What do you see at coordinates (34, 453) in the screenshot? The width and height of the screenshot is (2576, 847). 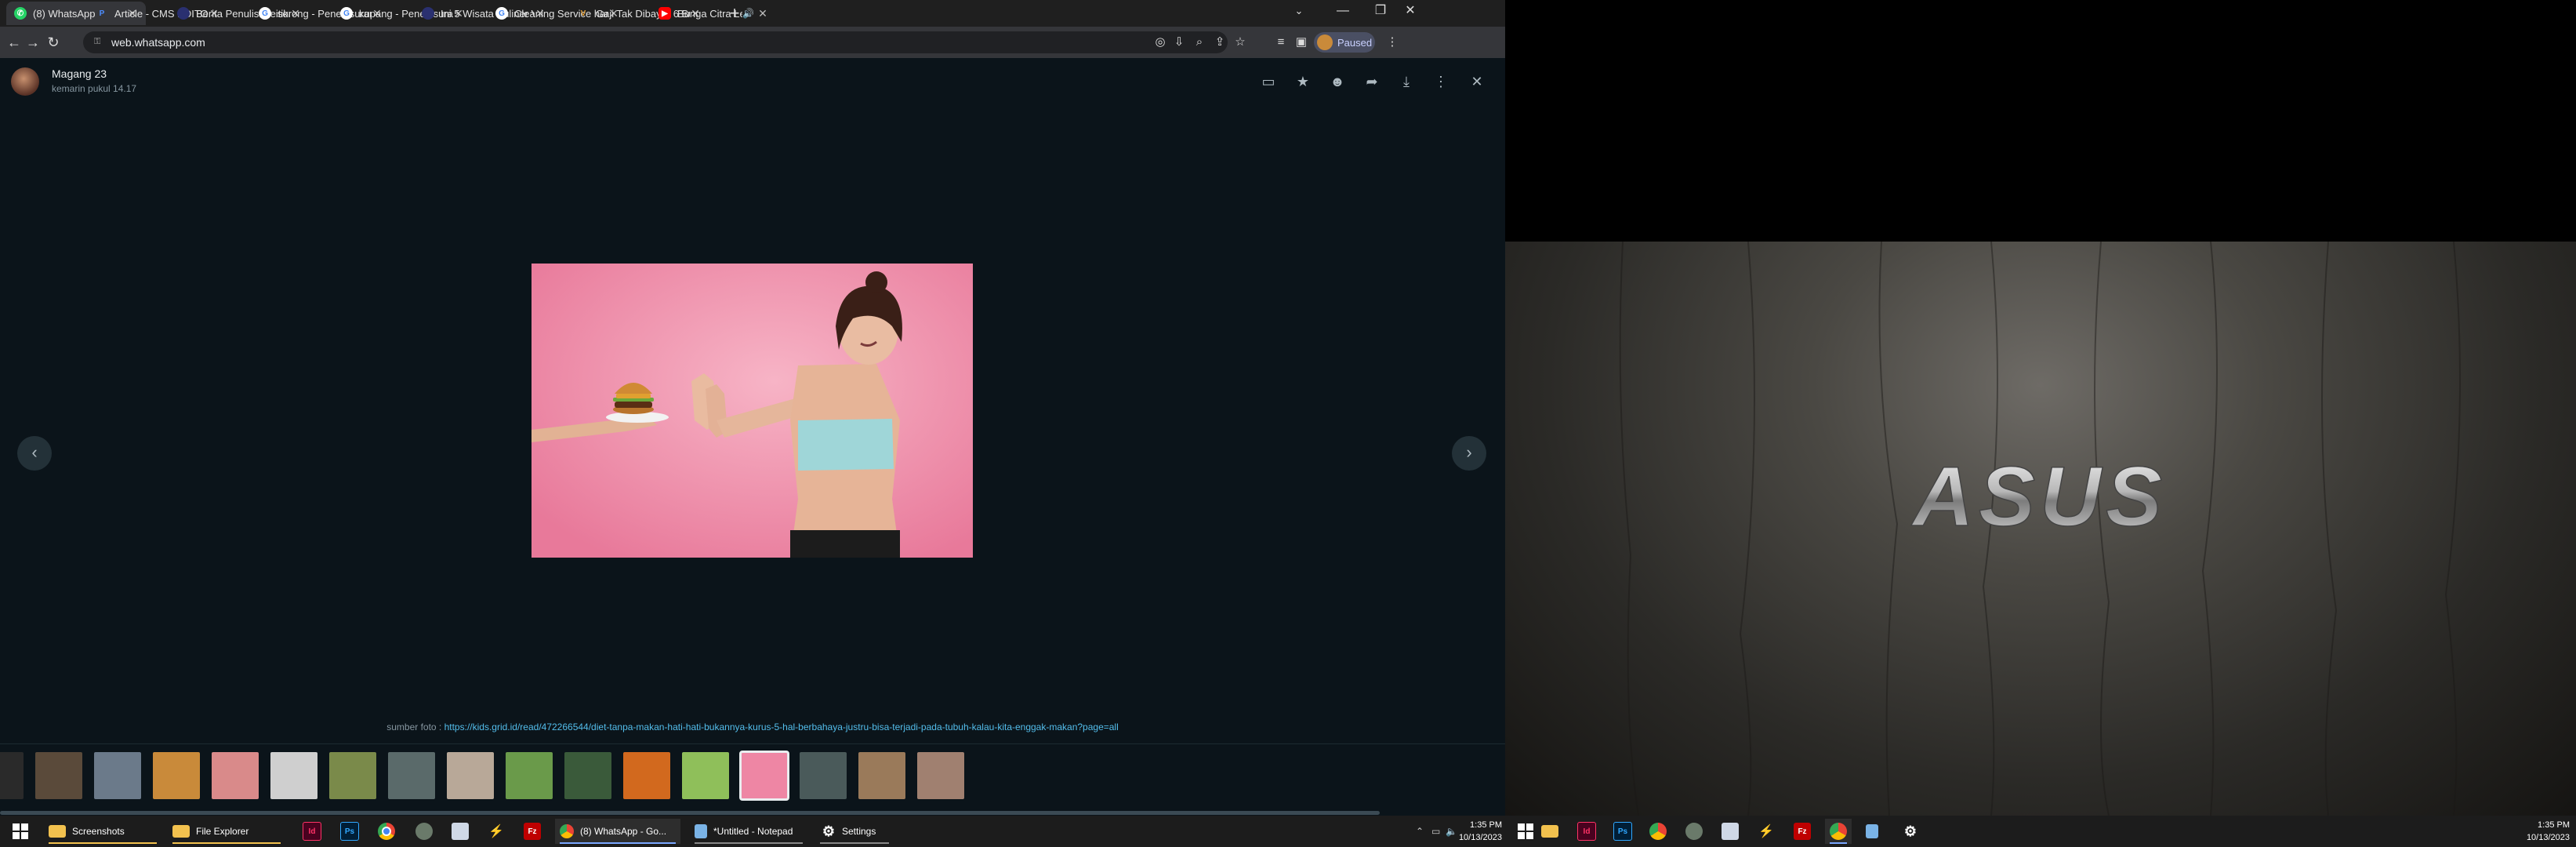 I see `previous-media-button: ‹` at bounding box center [34, 453].